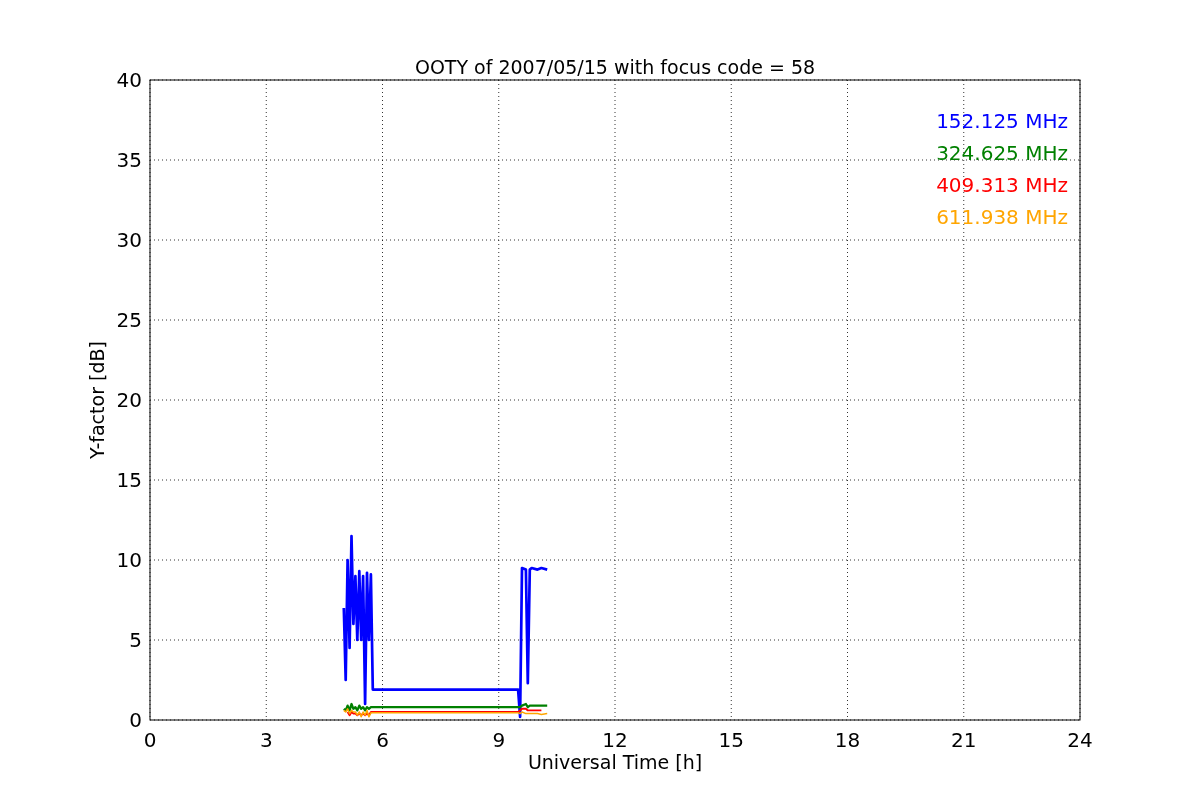 This screenshot has width=1200, height=800. What do you see at coordinates (615, 762) in the screenshot?
I see `x-axis-label: Universal Time [h]` at bounding box center [615, 762].